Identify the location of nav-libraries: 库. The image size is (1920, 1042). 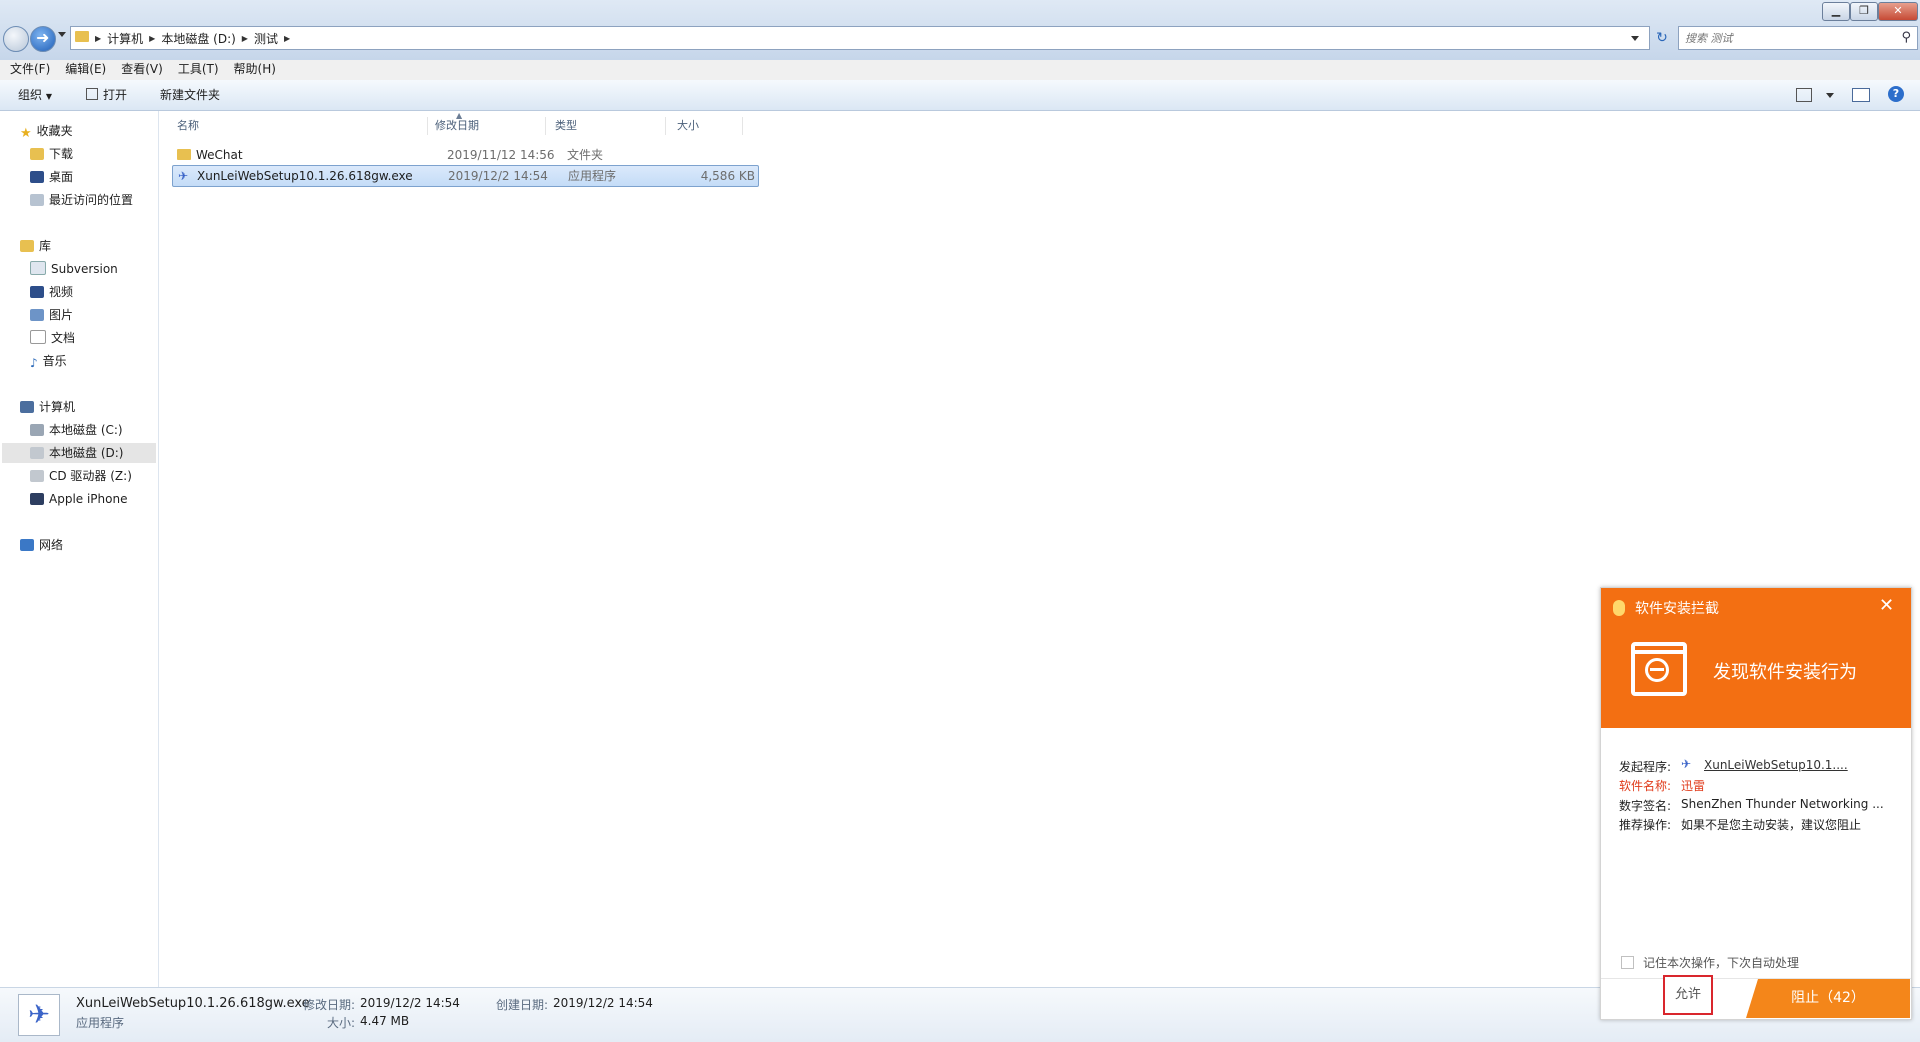
(35, 246).